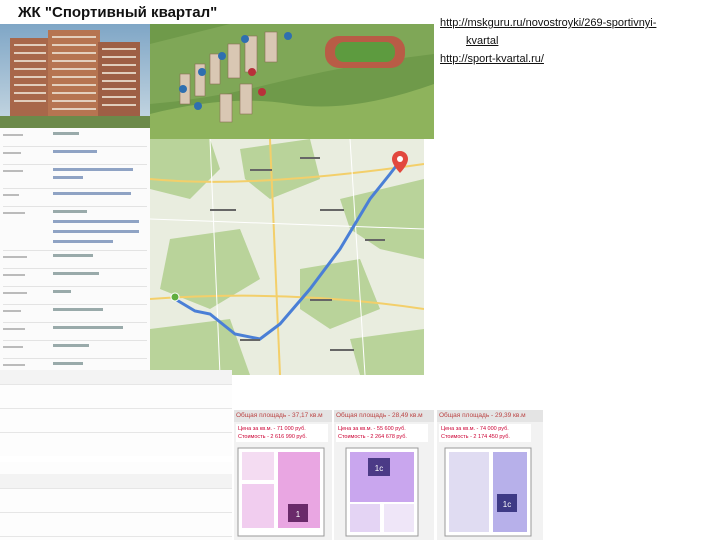 This screenshot has height=540, width=720. What do you see at coordinates (175, 297) in the screenshot?
I see `start-marker-icon` at bounding box center [175, 297].